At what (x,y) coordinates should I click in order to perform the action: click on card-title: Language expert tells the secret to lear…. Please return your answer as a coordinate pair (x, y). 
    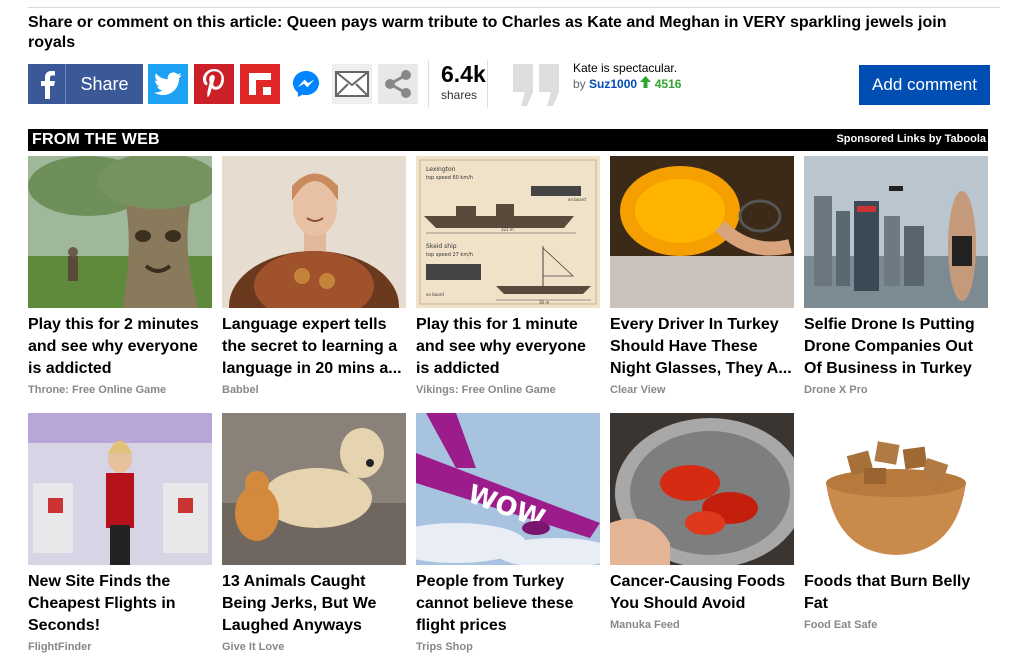
    Looking at the image, I should click on (314, 347).